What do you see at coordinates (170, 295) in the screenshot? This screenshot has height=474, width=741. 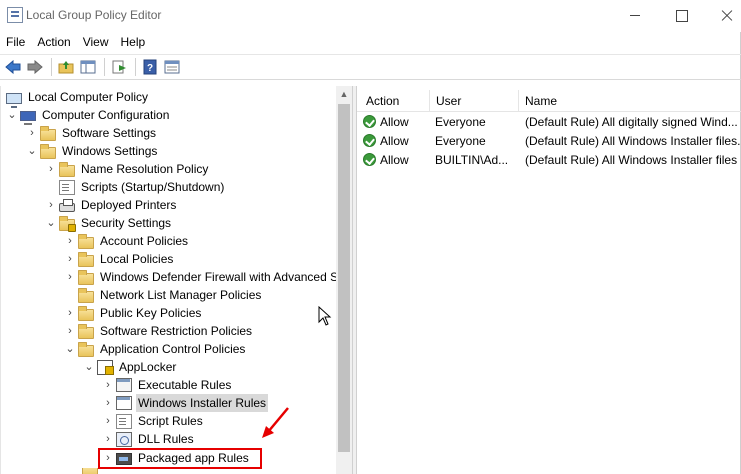 I see `tree-item-network-list-manager: Network List Manager Policies` at bounding box center [170, 295].